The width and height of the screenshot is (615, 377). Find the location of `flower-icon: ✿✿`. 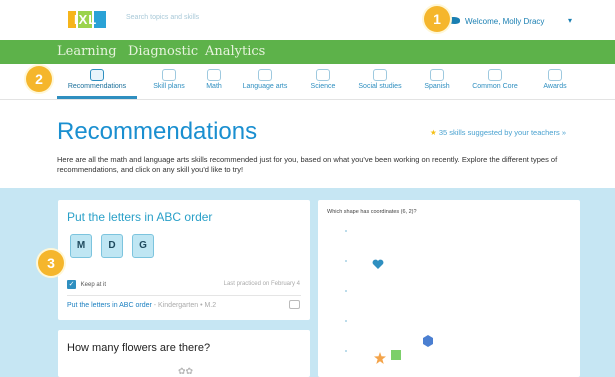

flower-icon: ✿✿ is located at coordinates (186, 371).